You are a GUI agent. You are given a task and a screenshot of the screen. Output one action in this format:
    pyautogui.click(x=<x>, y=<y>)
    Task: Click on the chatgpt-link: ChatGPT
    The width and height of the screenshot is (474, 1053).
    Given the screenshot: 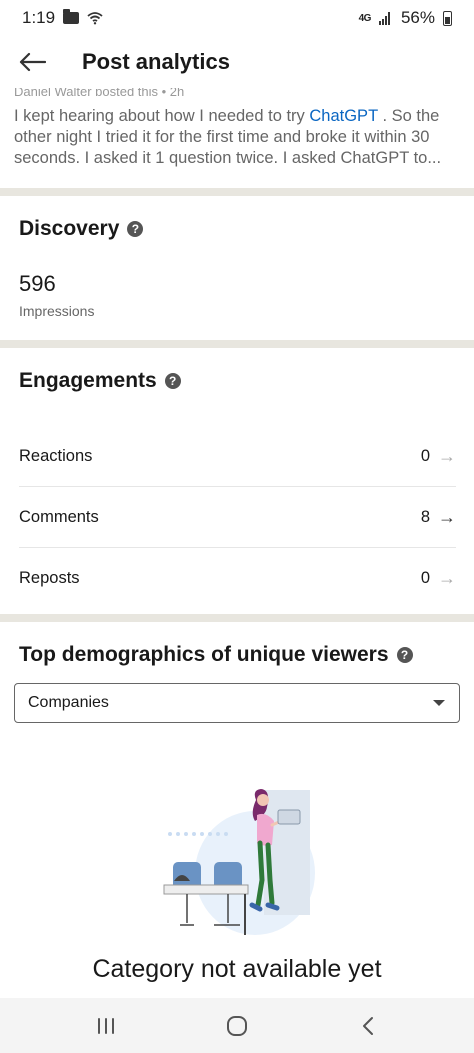 What is the action you would take?
    pyautogui.click(x=343, y=116)
    